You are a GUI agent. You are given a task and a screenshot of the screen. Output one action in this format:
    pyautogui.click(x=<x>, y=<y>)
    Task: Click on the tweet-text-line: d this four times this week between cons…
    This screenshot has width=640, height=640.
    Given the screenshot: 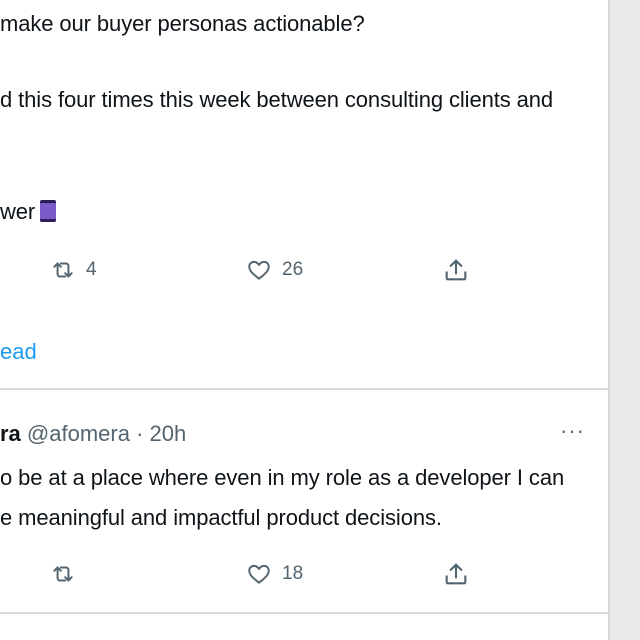 What is the action you would take?
    pyautogui.click(x=277, y=99)
    